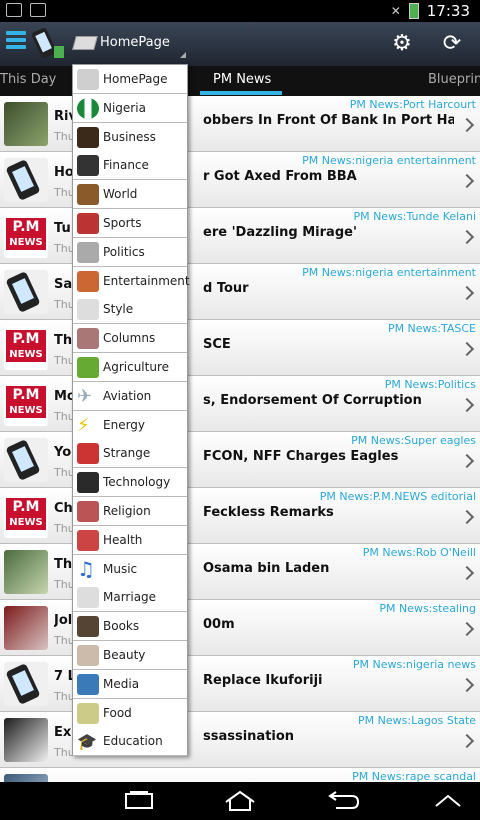 The width and height of the screenshot is (480, 820). Describe the element at coordinates (448, 11) in the screenshot. I see `status-time: 17:33` at that location.